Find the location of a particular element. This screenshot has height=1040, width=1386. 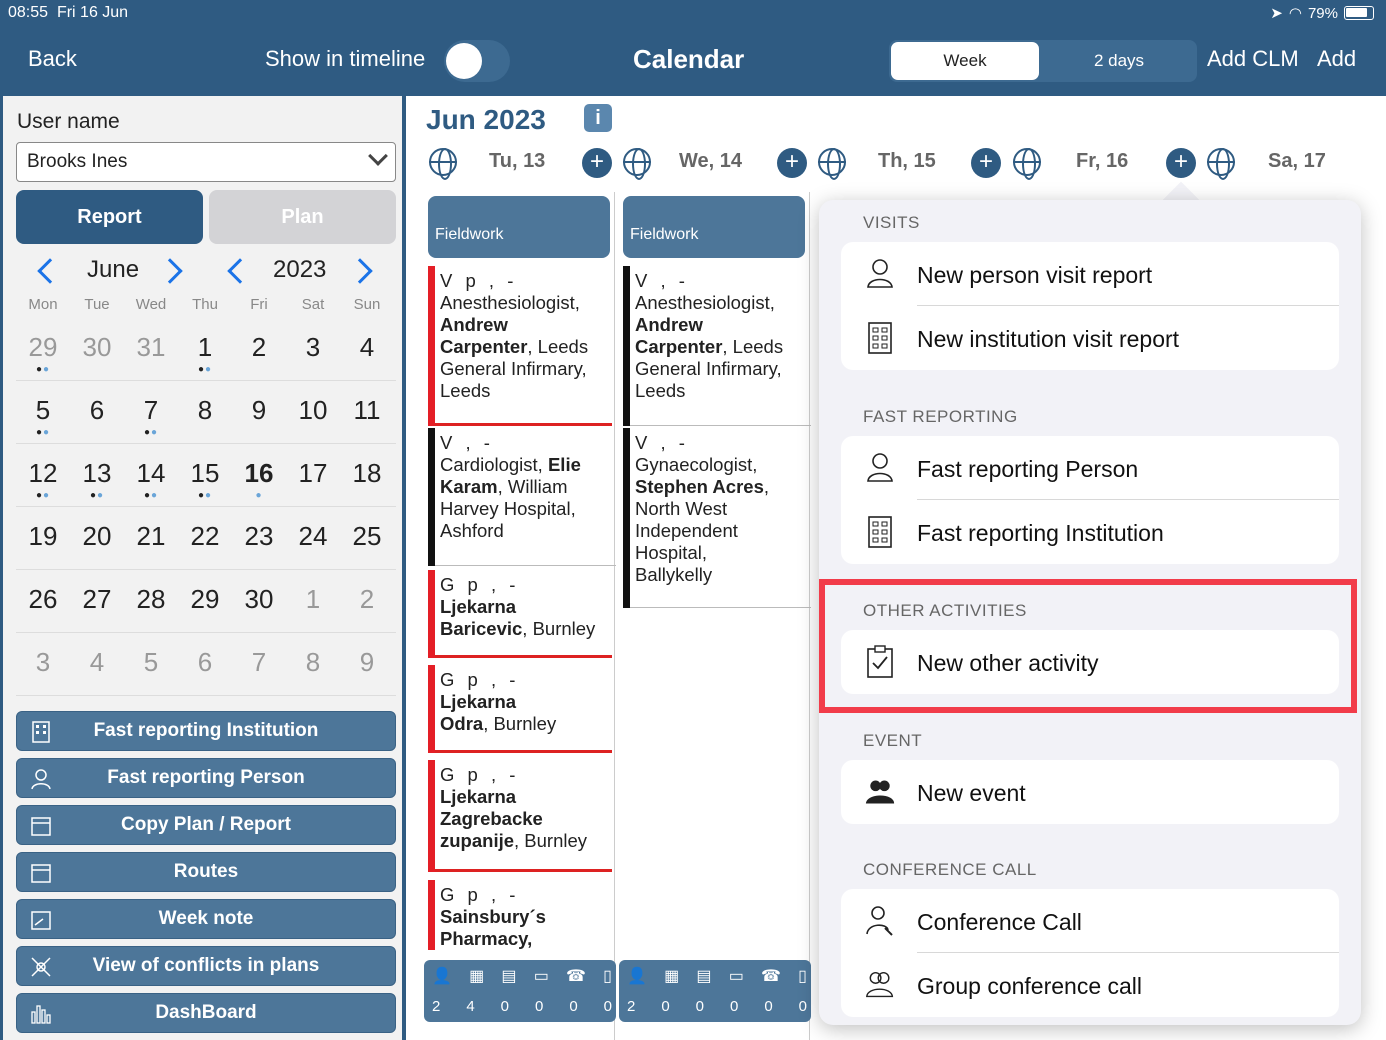

prev-month-icon is located at coordinates (50, 271).